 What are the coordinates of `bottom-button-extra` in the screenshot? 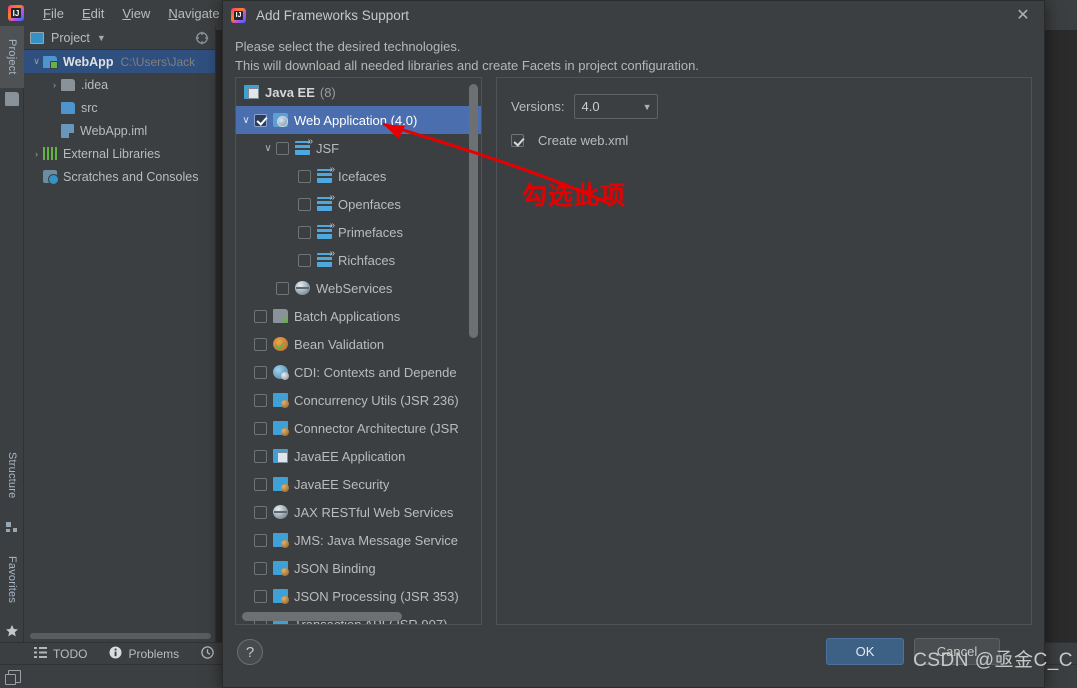 It's located at (207, 653).